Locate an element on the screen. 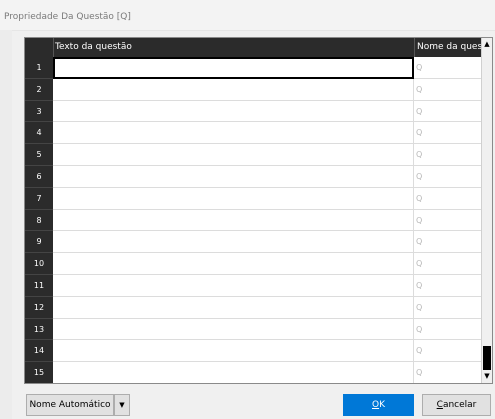 This screenshot has width=495, height=419. table-row: 6Q is located at coordinates (258, 176).